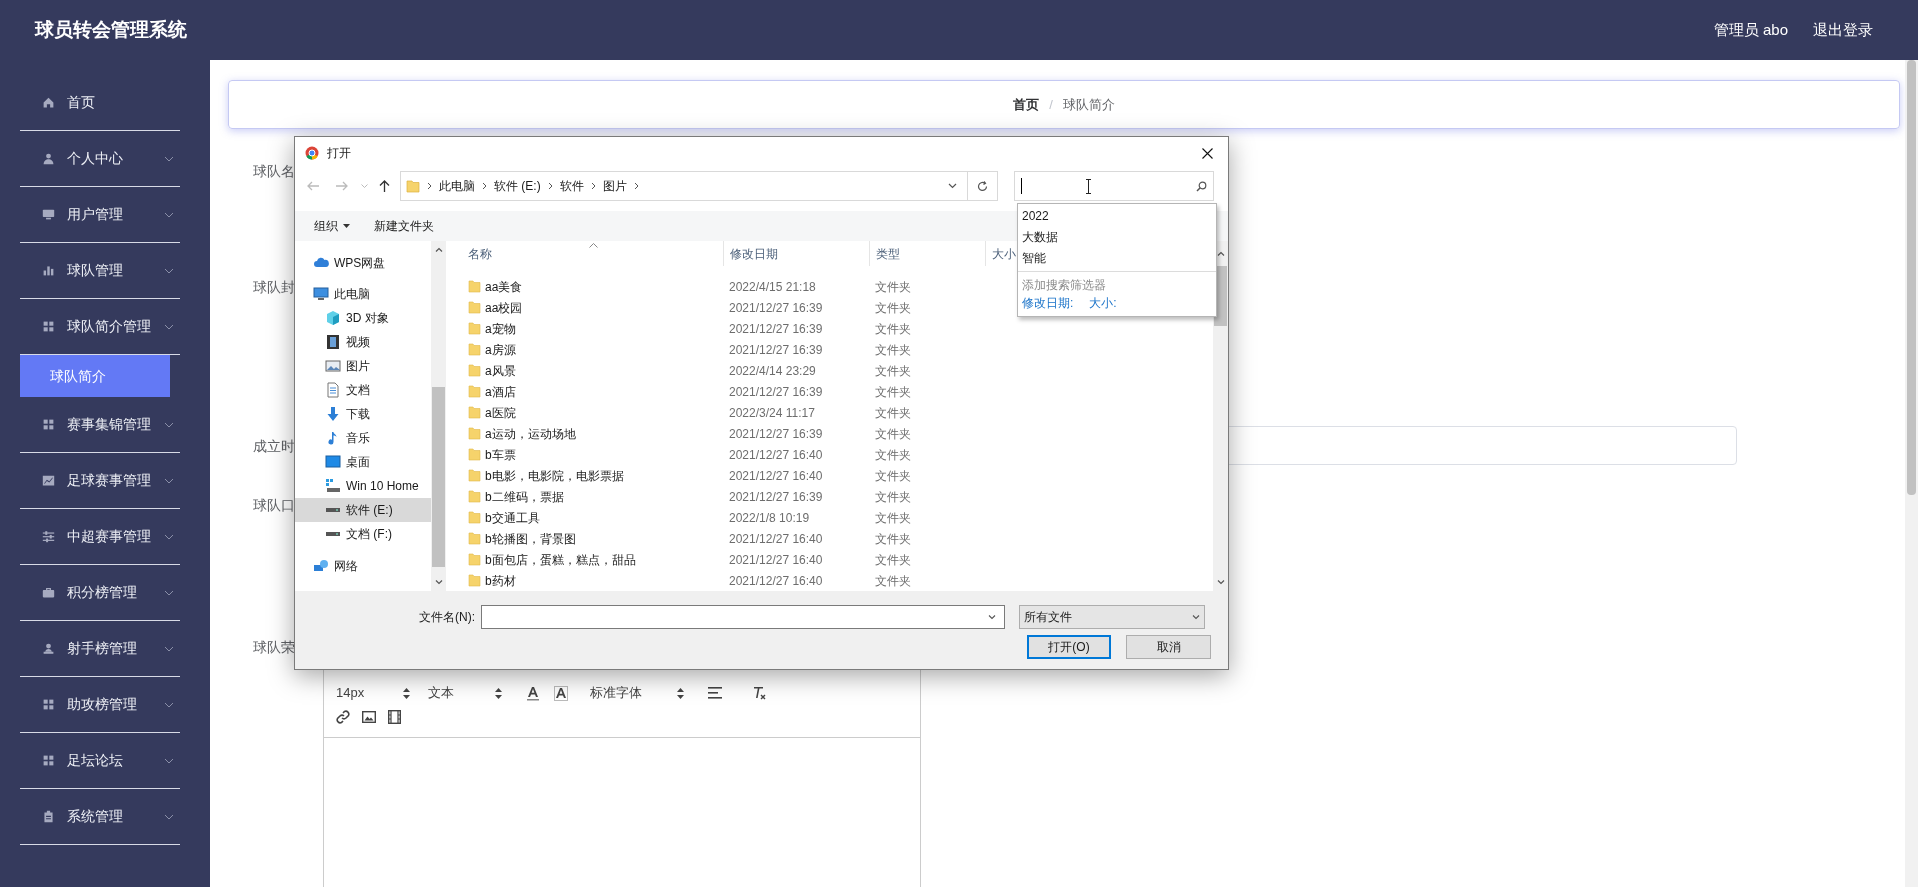 Image resolution: width=1918 pixels, height=887 pixels. Describe the element at coordinates (100, 271) in the screenshot. I see `sidebar-item: 球队管理` at that location.